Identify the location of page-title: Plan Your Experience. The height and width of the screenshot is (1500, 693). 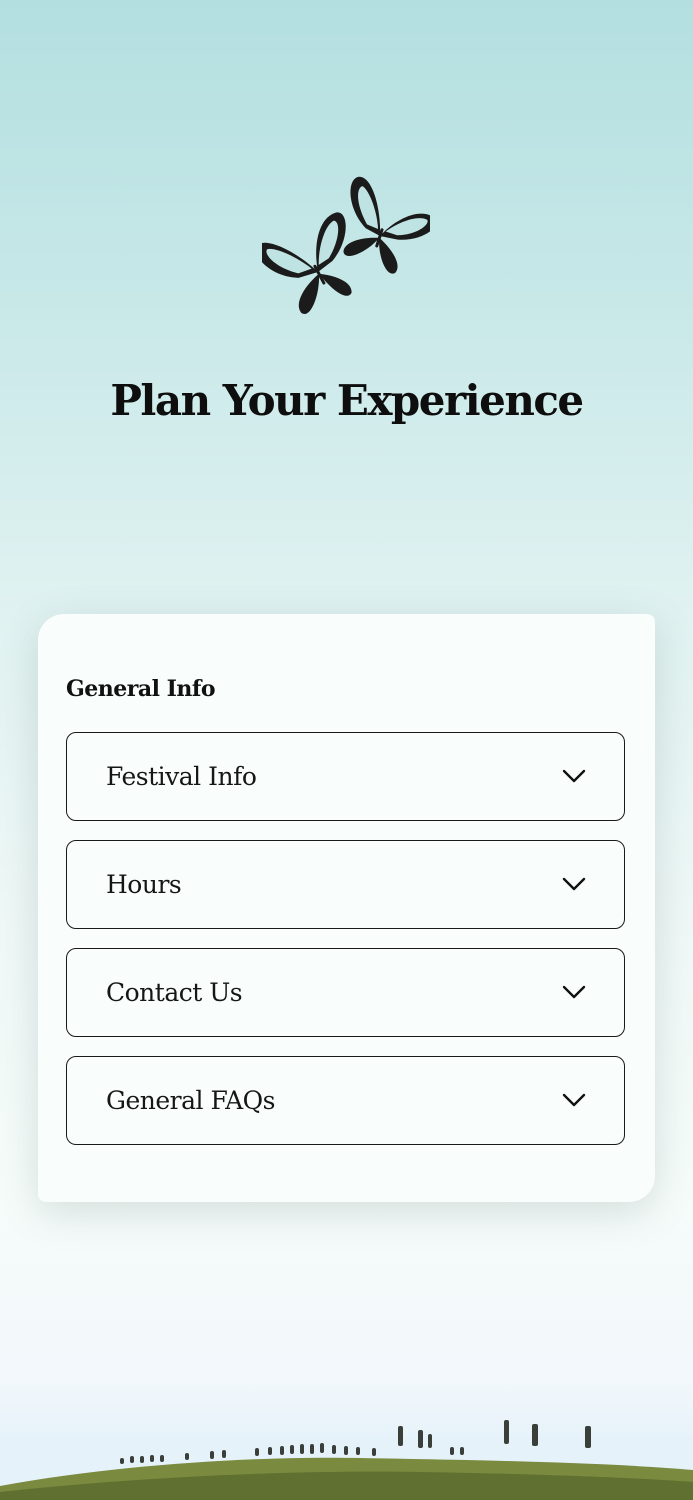
(347, 400).